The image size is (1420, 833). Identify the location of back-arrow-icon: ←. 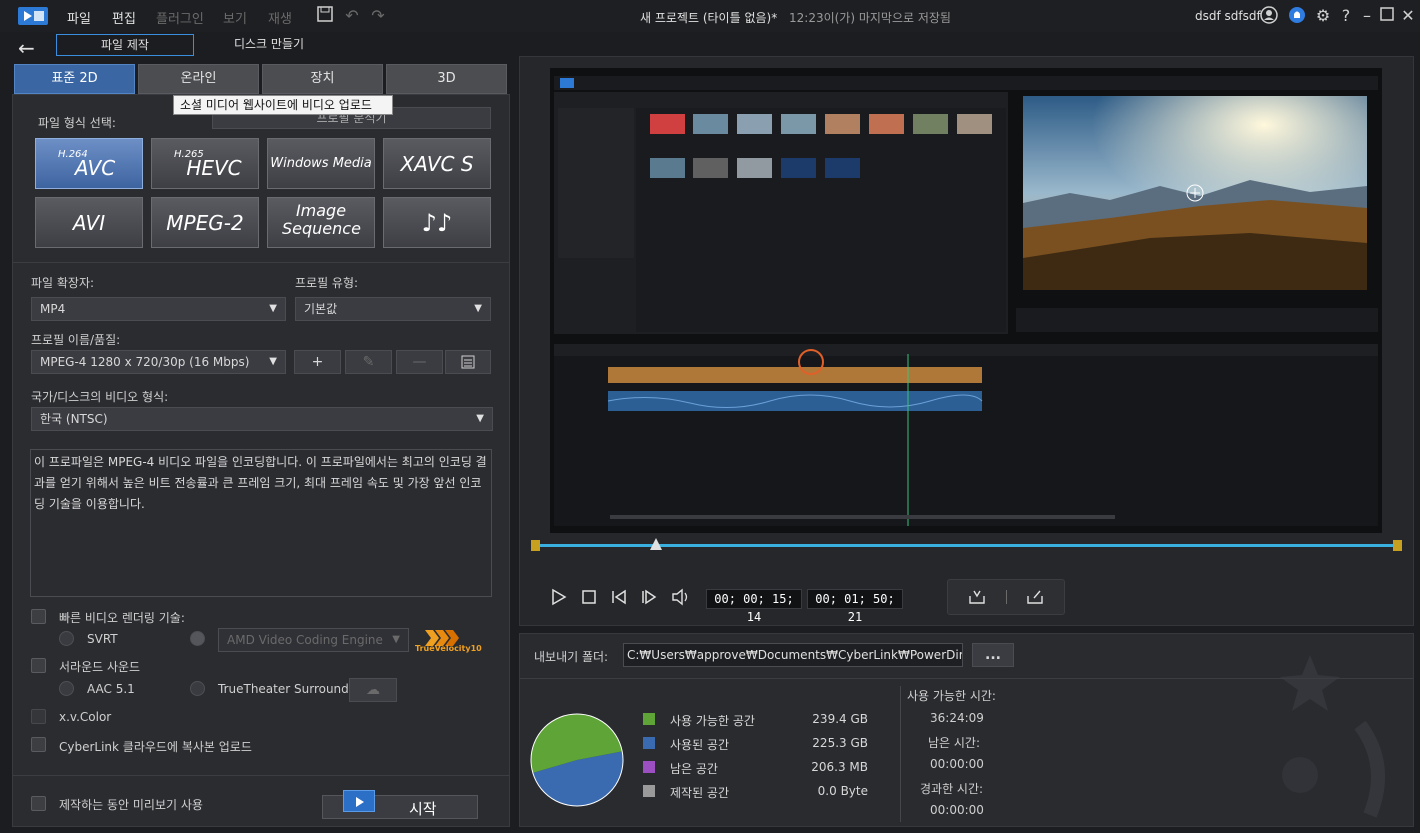
(26, 48).